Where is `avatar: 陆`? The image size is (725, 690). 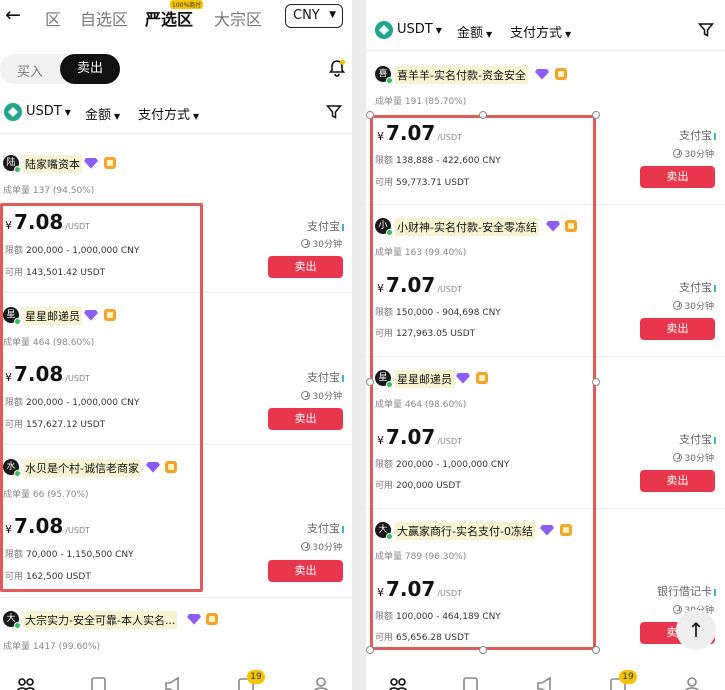
avatar: 陆 is located at coordinates (12, 164).